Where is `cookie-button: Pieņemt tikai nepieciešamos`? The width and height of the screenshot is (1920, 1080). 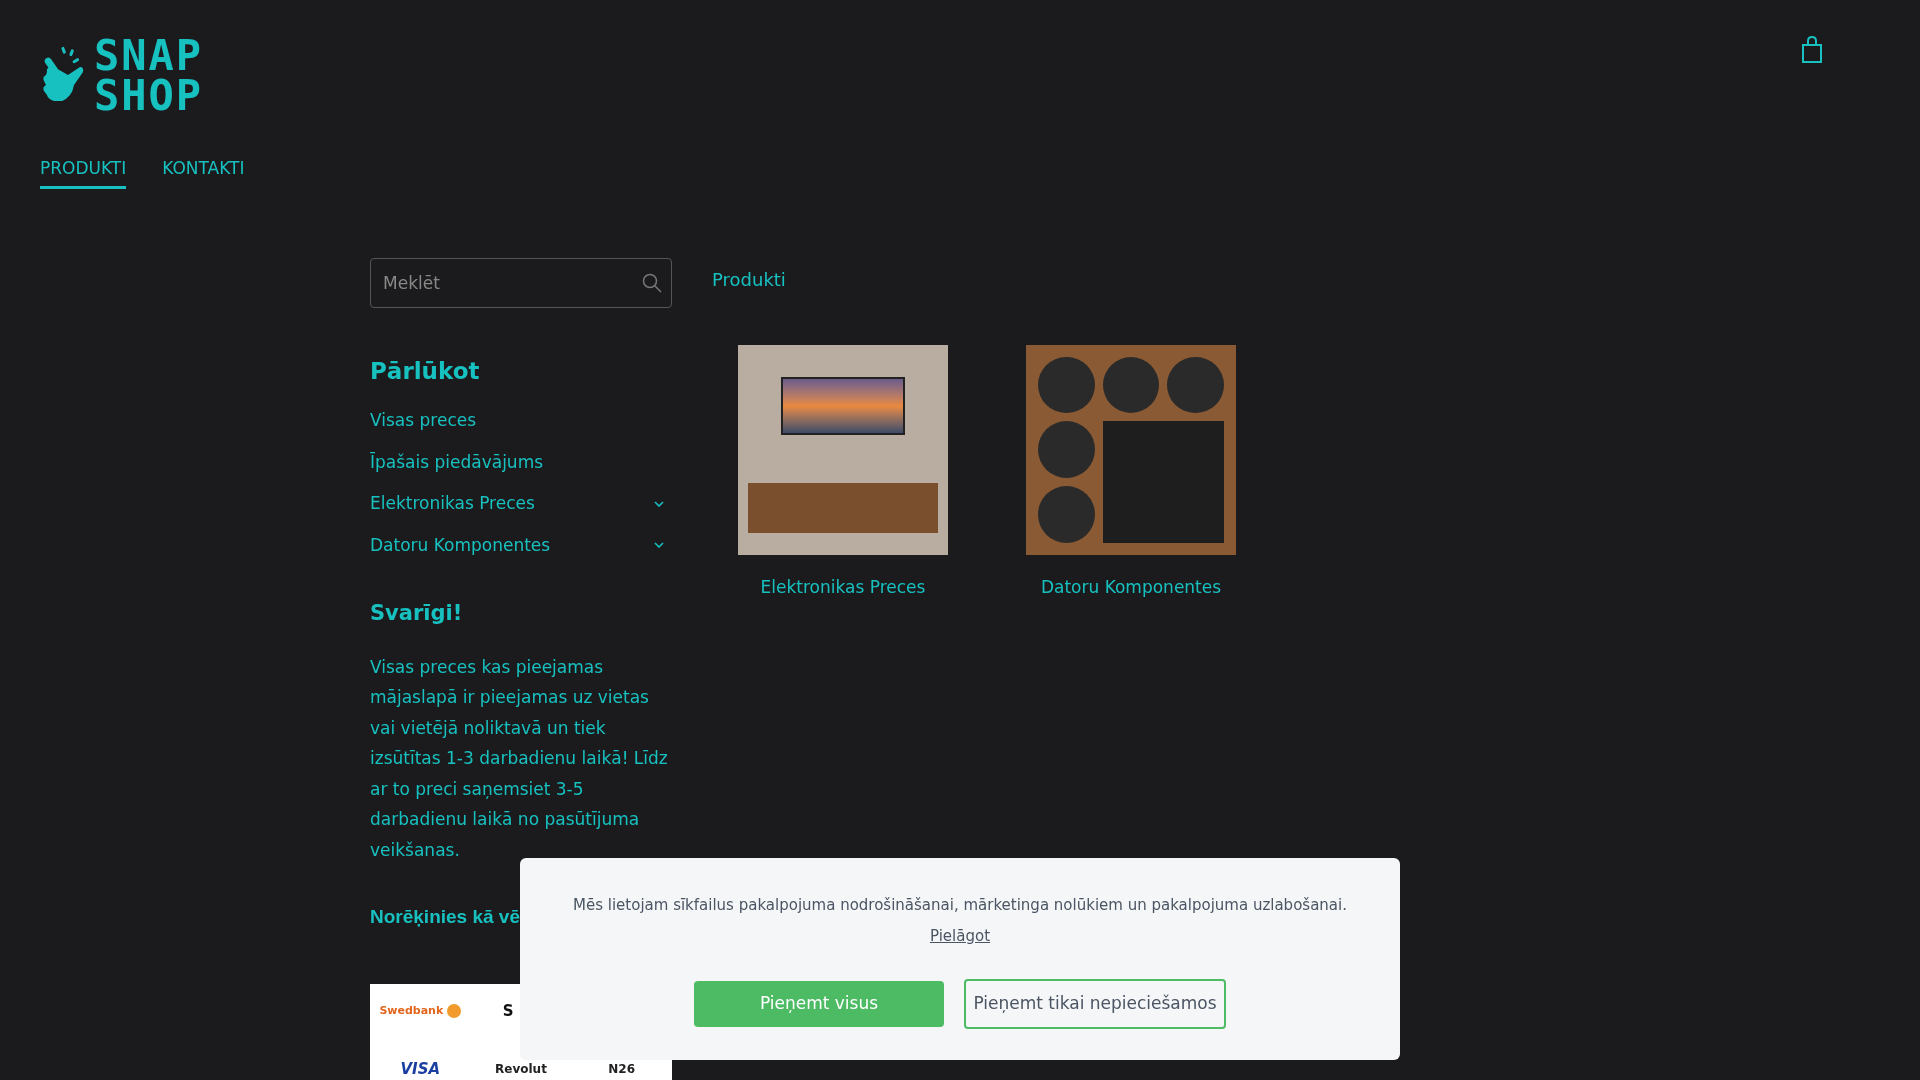 cookie-button: Pieņemt tikai nepieciešamos is located at coordinates (1095, 1004).